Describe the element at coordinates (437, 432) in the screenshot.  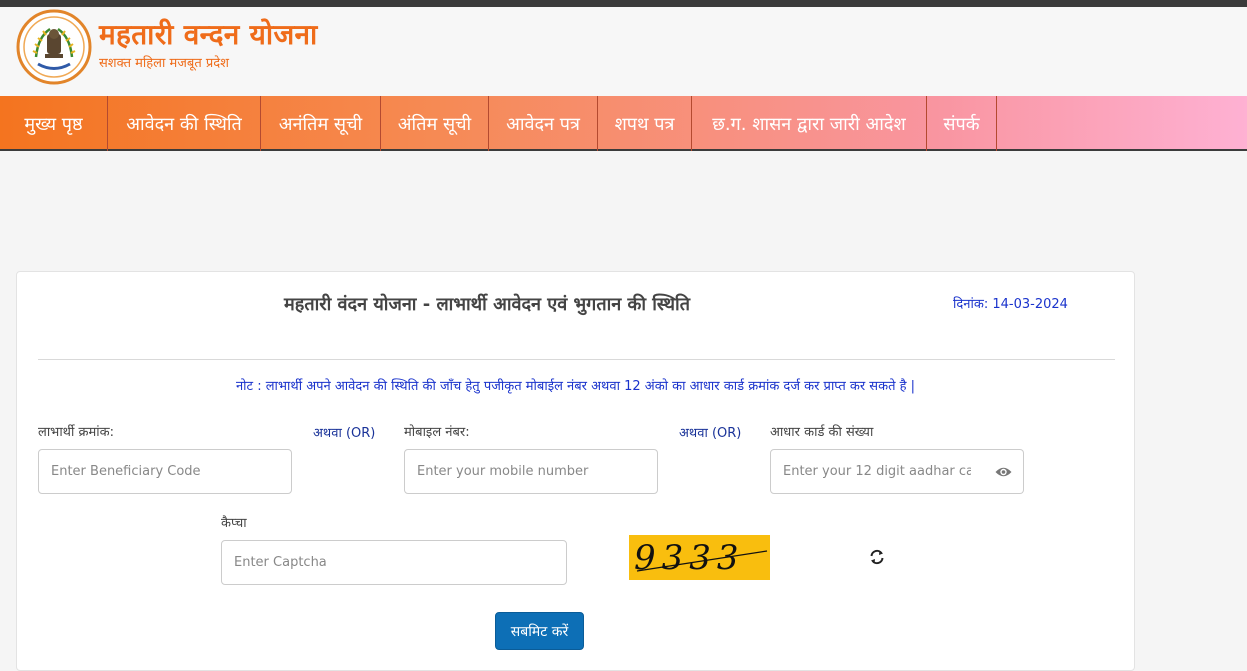
I see `mobile-label: मोबाइल नंबर:` at that location.